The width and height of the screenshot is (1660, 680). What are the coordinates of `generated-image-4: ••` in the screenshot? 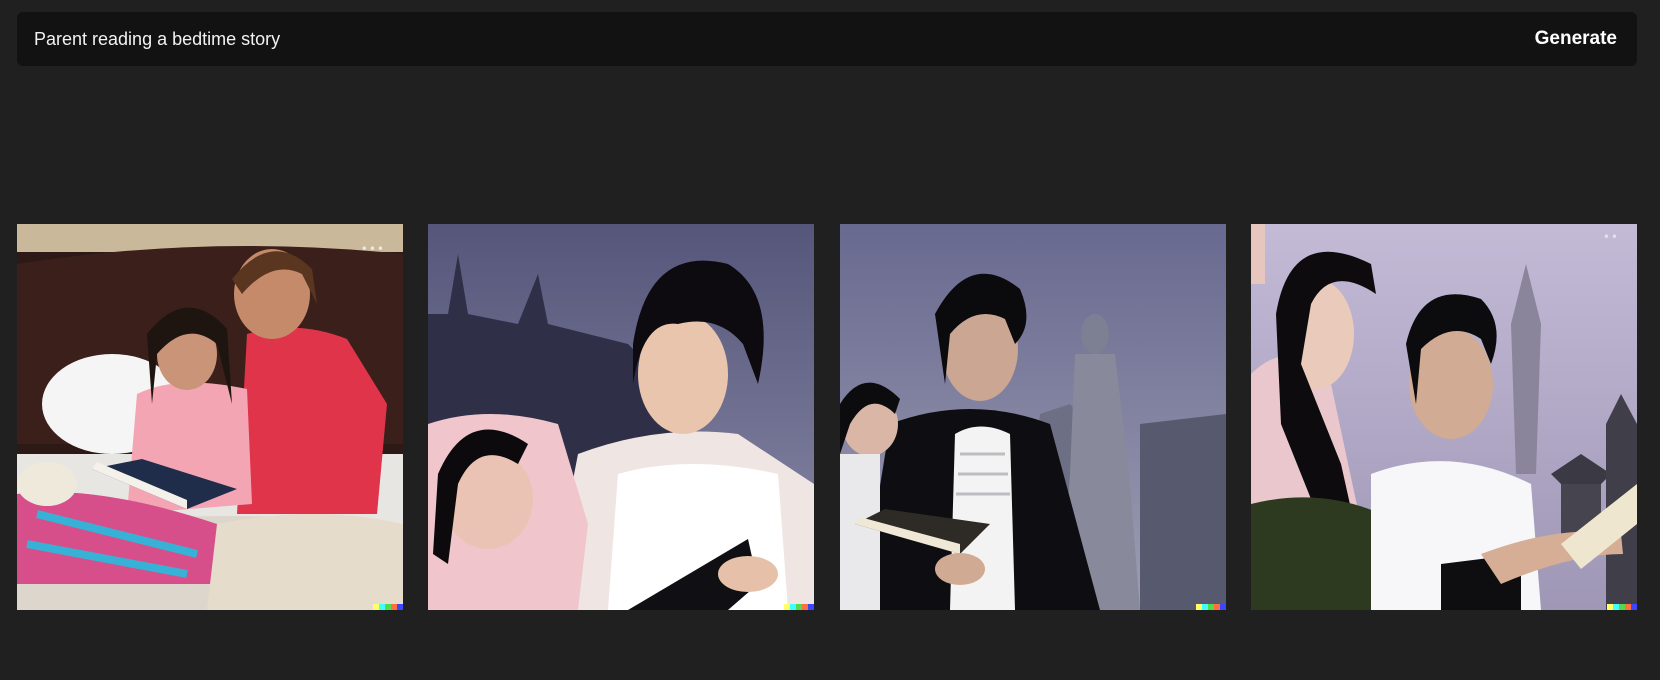 It's located at (1444, 417).